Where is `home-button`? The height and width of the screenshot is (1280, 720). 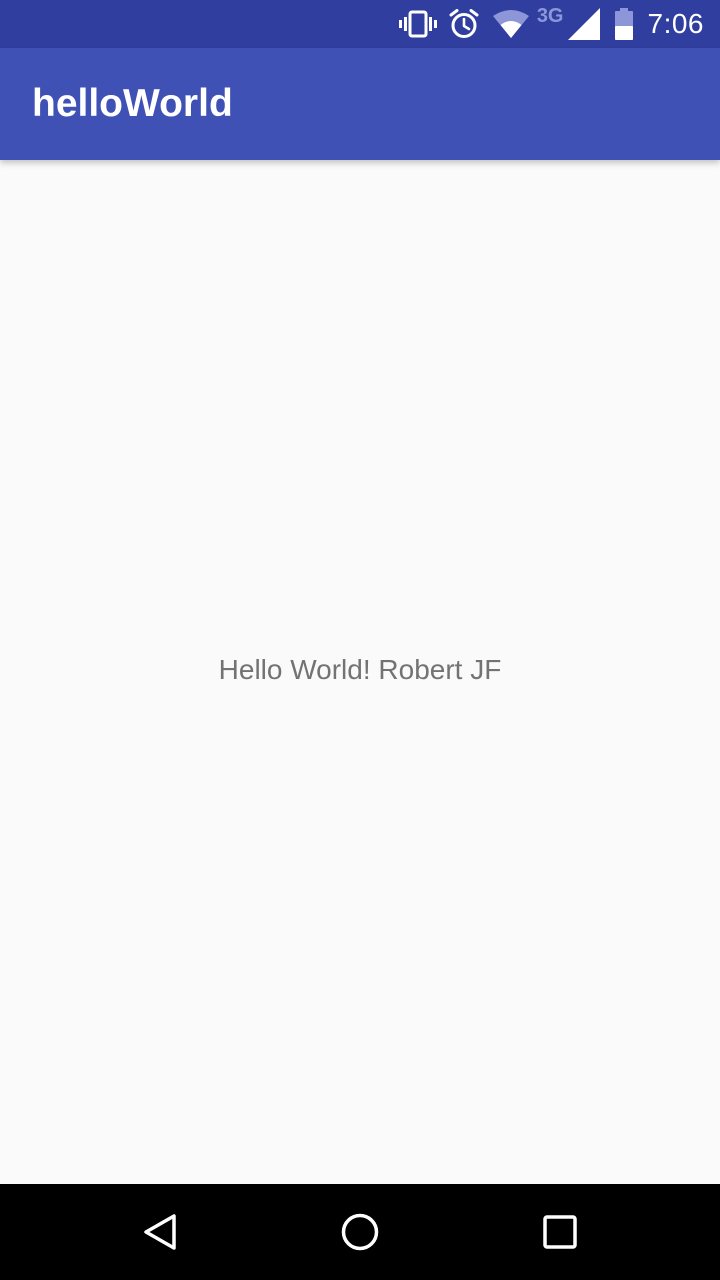 home-button is located at coordinates (360, 1232).